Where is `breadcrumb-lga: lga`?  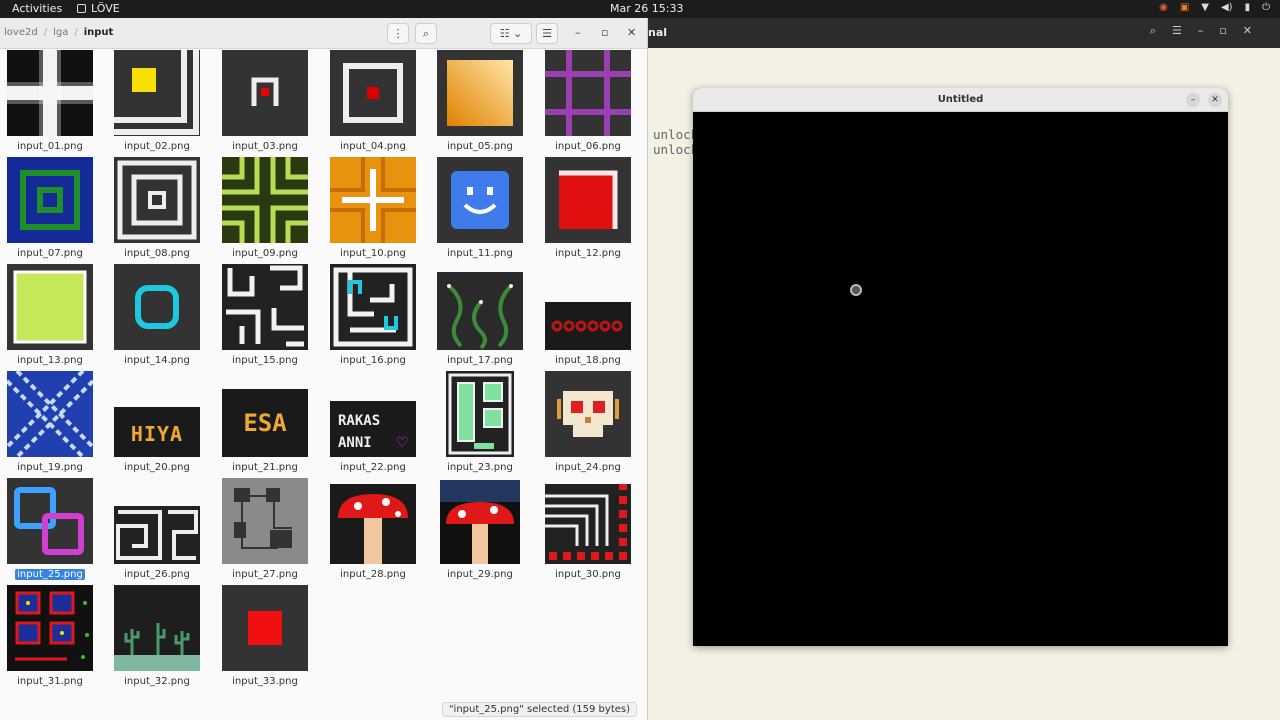
breadcrumb-lga: lga is located at coordinates (60, 32).